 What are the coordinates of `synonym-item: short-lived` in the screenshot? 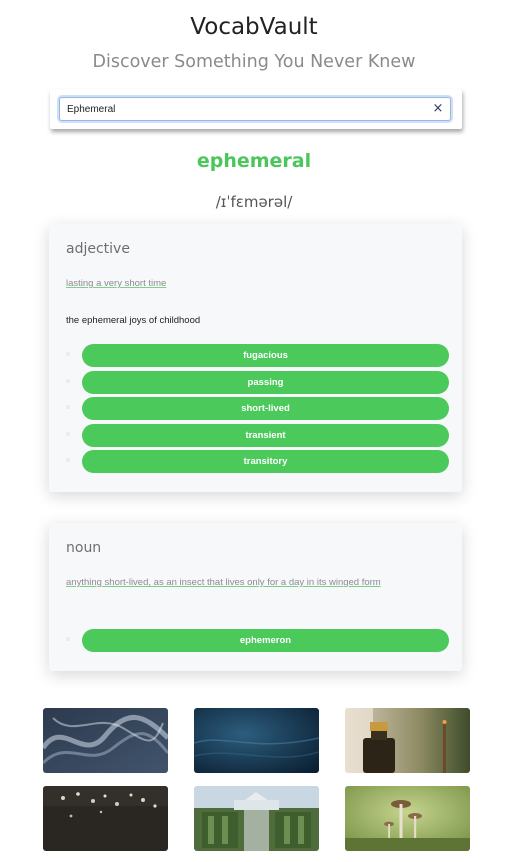 It's located at (255, 410).